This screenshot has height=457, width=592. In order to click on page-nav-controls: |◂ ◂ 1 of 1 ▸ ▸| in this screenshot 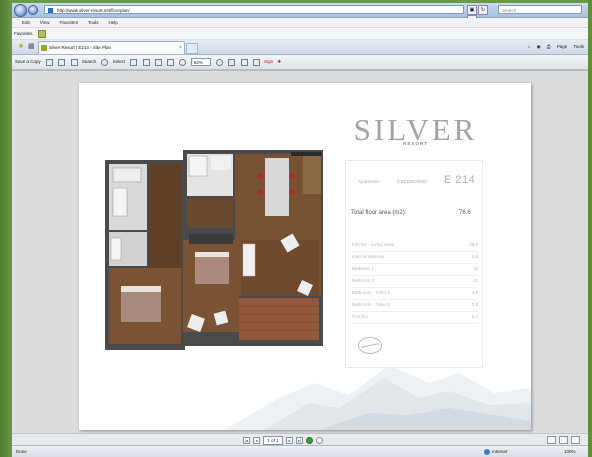, I will do `click(284, 440)`.